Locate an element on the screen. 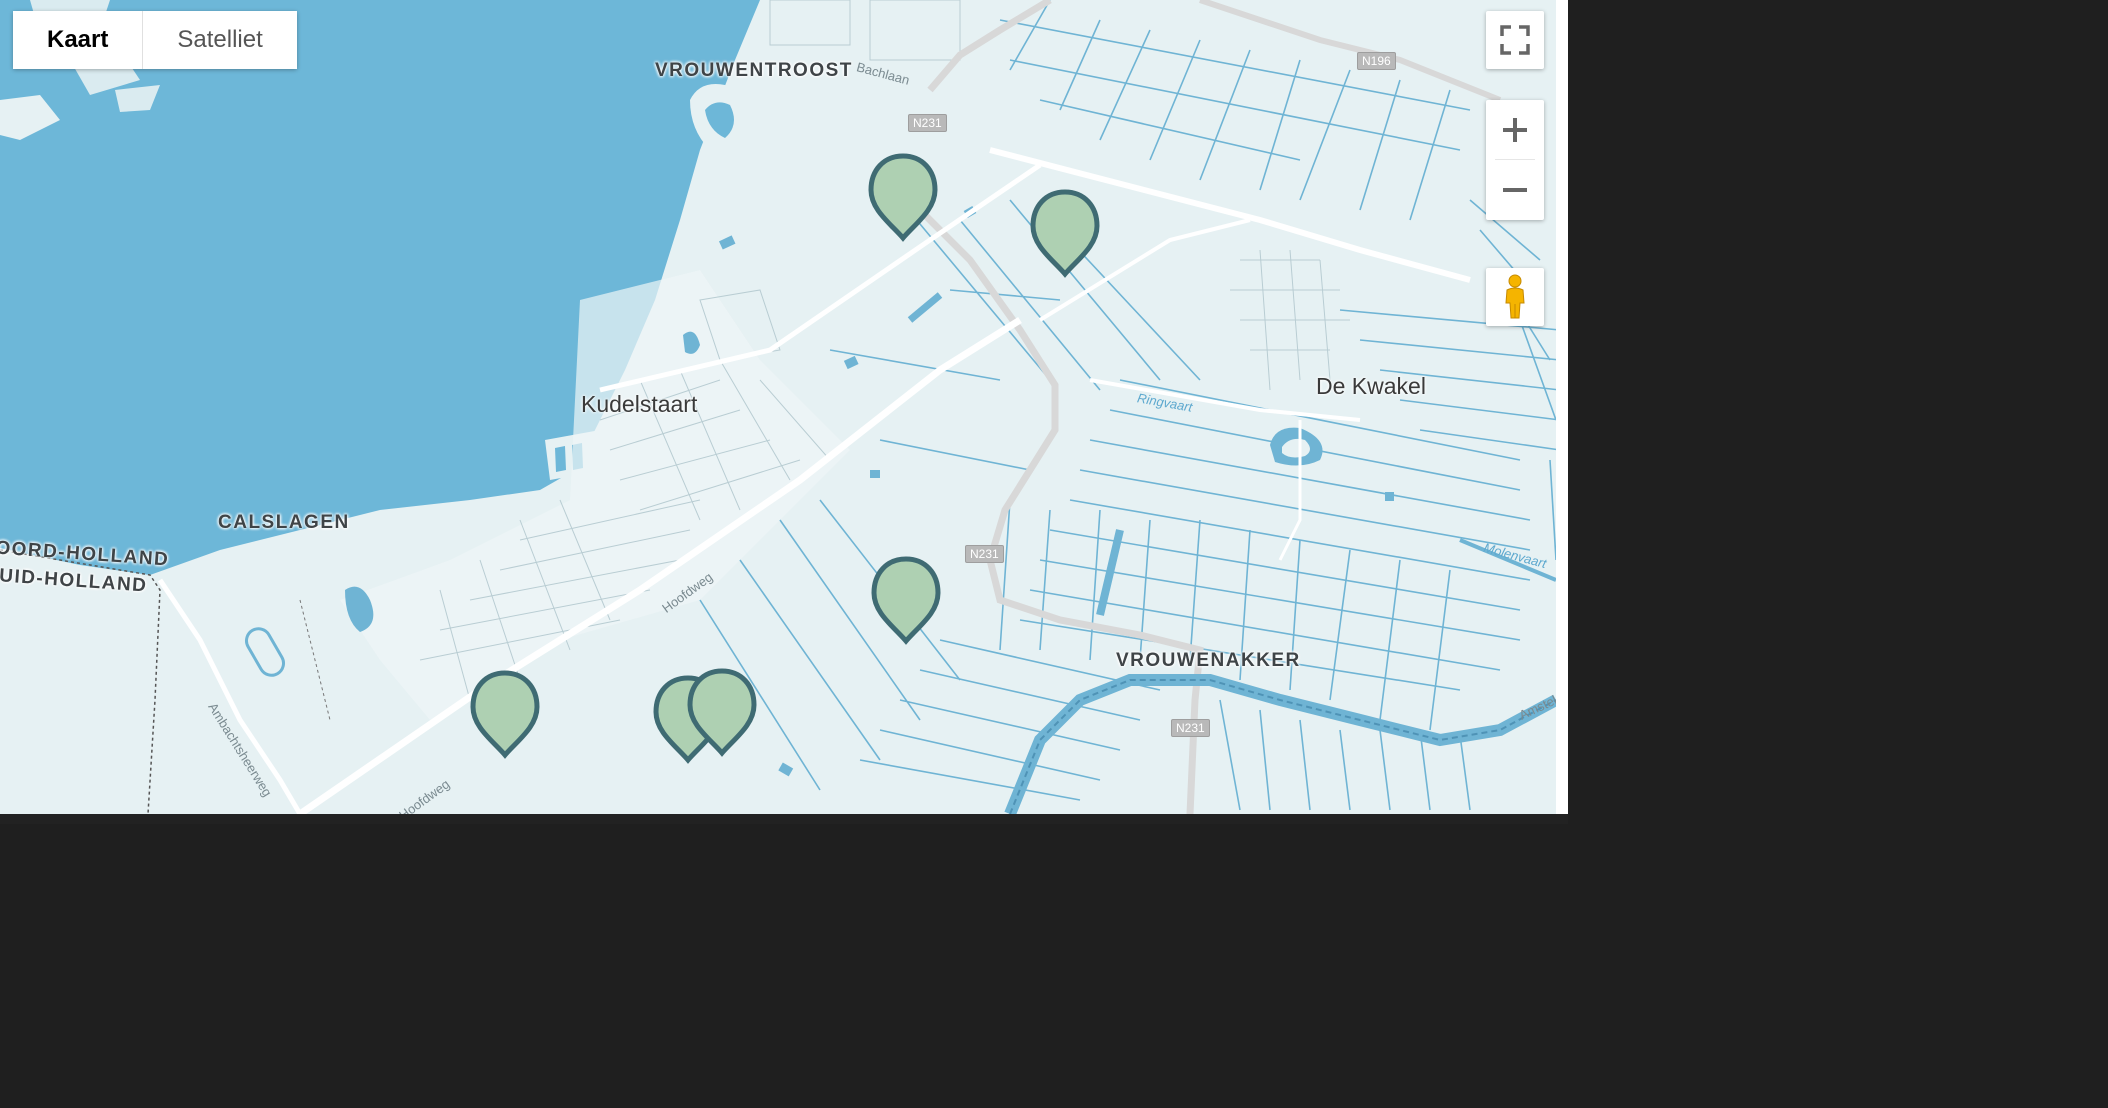  minus-icon is located at coordinates (1515, 189).